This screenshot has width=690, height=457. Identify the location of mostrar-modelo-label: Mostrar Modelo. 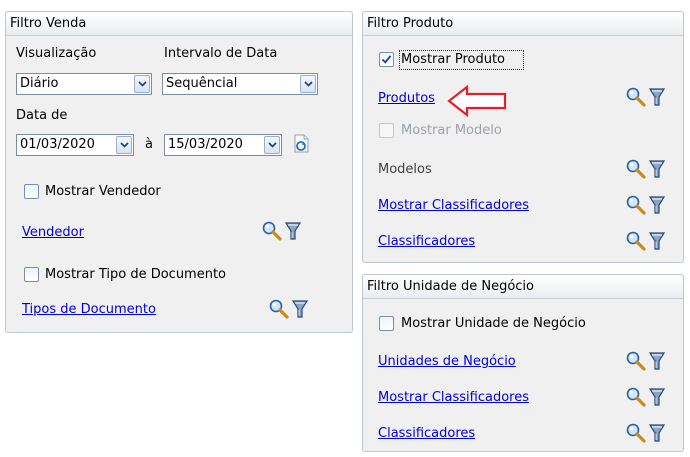
(451, 130).